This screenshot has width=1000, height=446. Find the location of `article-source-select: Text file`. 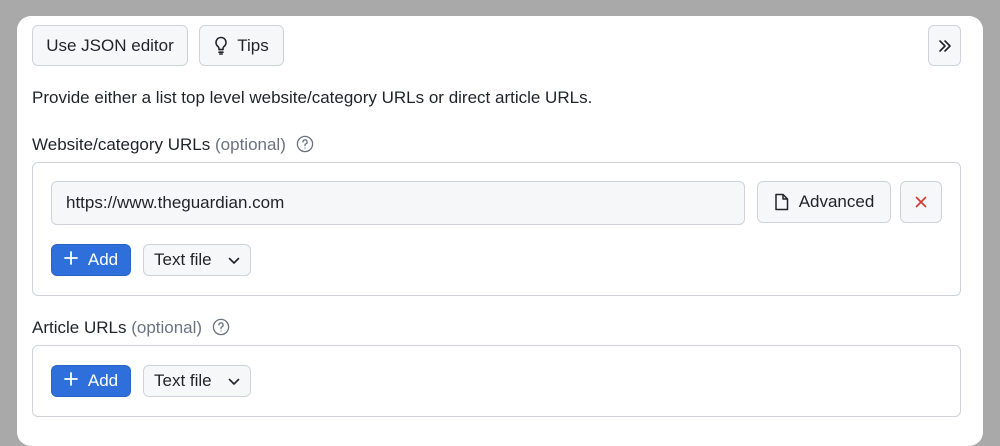

article-source-select: Text file is located at coordinates (197, 381).